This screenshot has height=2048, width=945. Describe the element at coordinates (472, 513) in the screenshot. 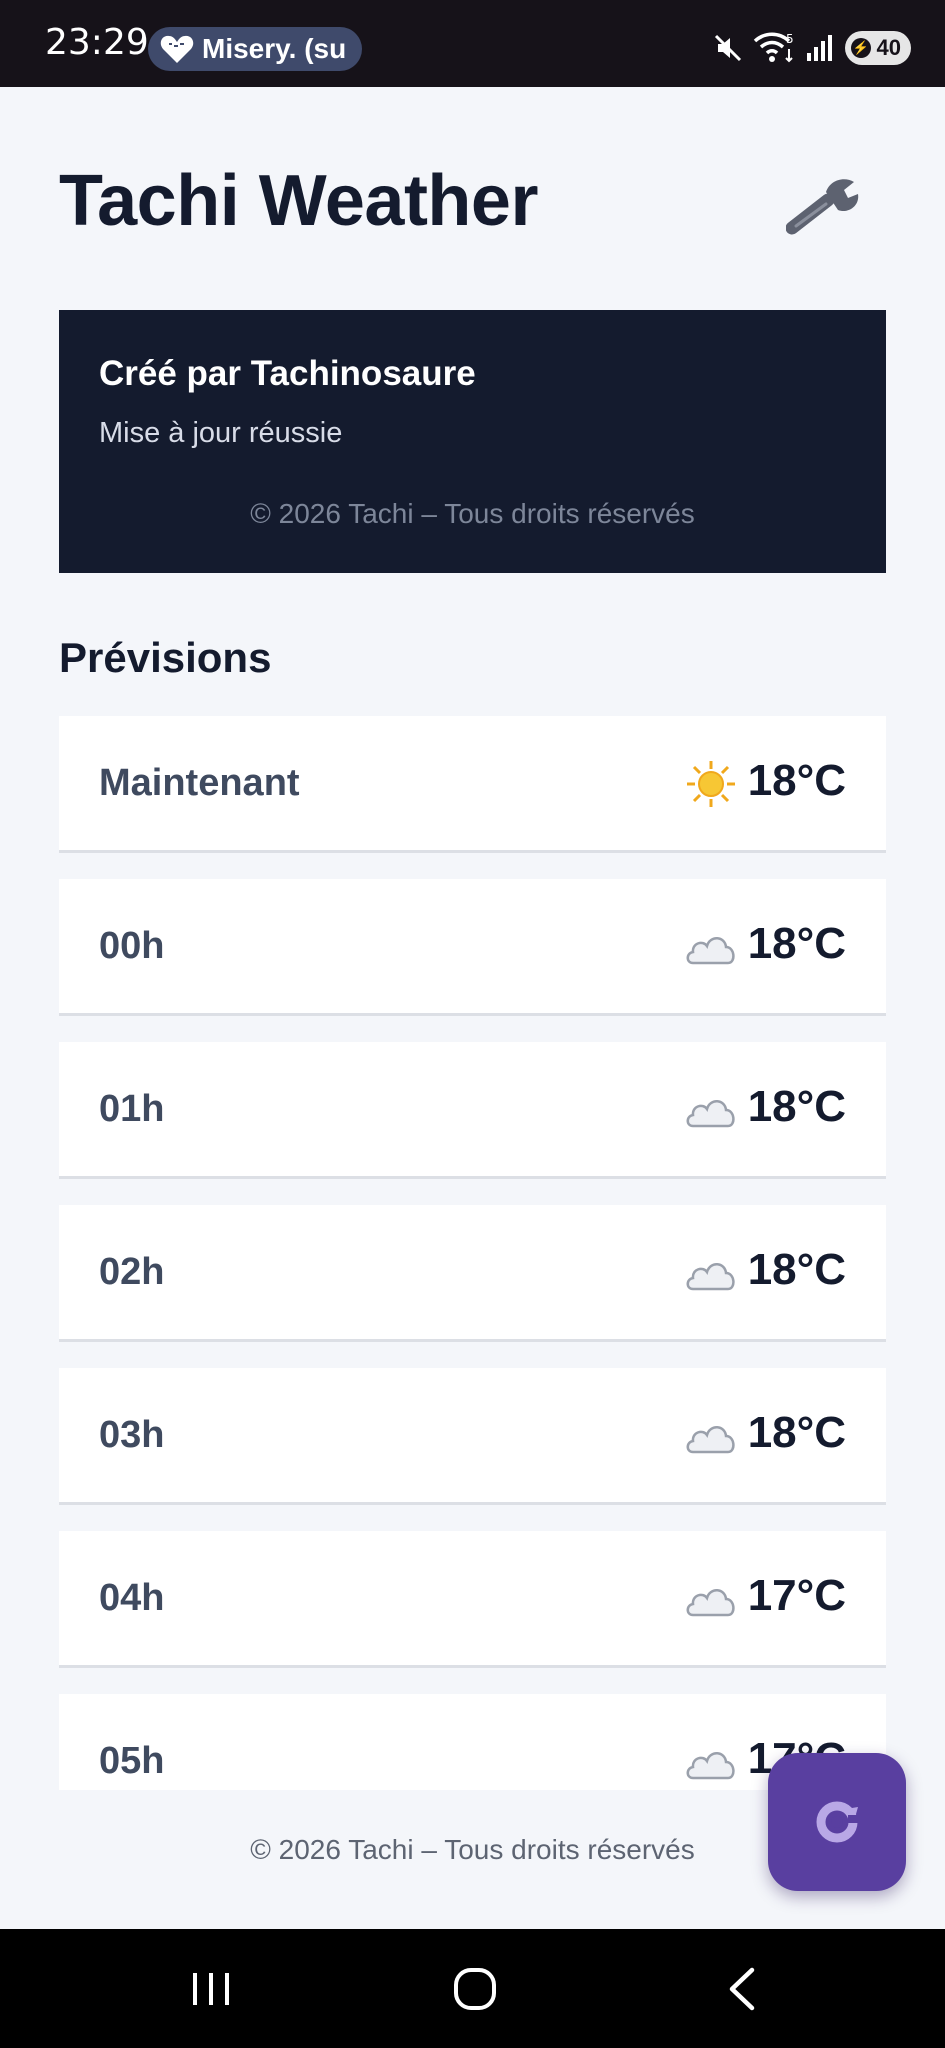

I see `info-card-copyright: © 2026 Tachi – Tous droits réservés` at that location.